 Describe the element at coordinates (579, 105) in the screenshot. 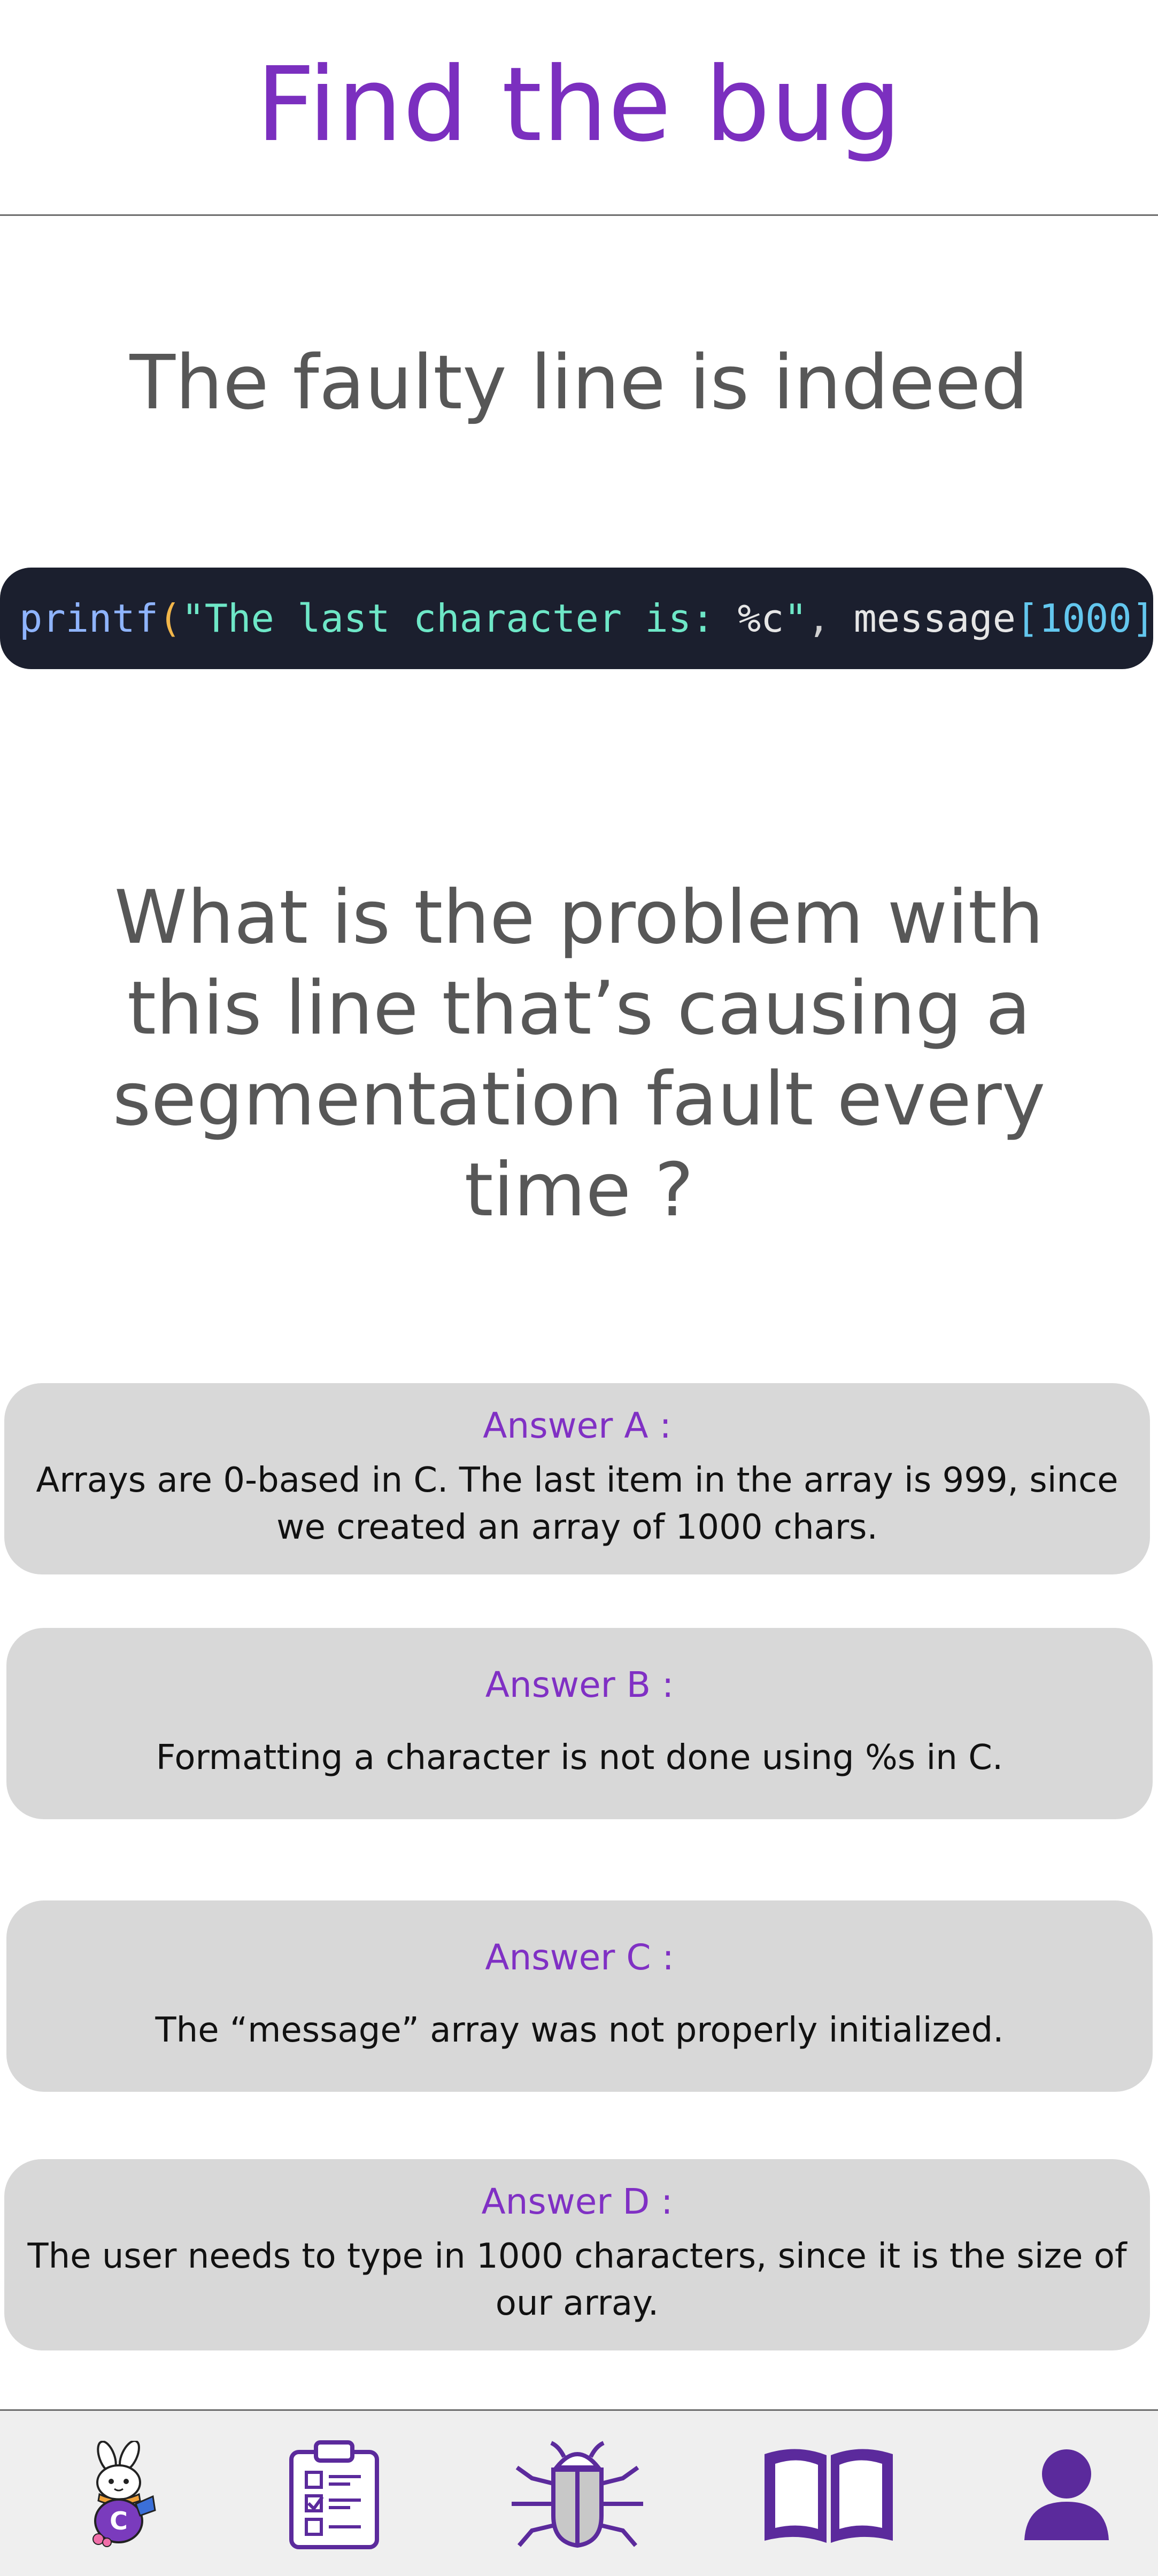

I see `page-title: Find the bug` at that location.